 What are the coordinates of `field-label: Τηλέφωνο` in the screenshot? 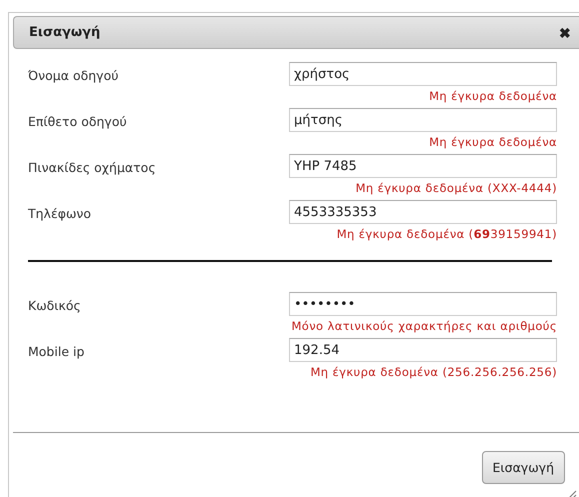 It's located at (60, 214).